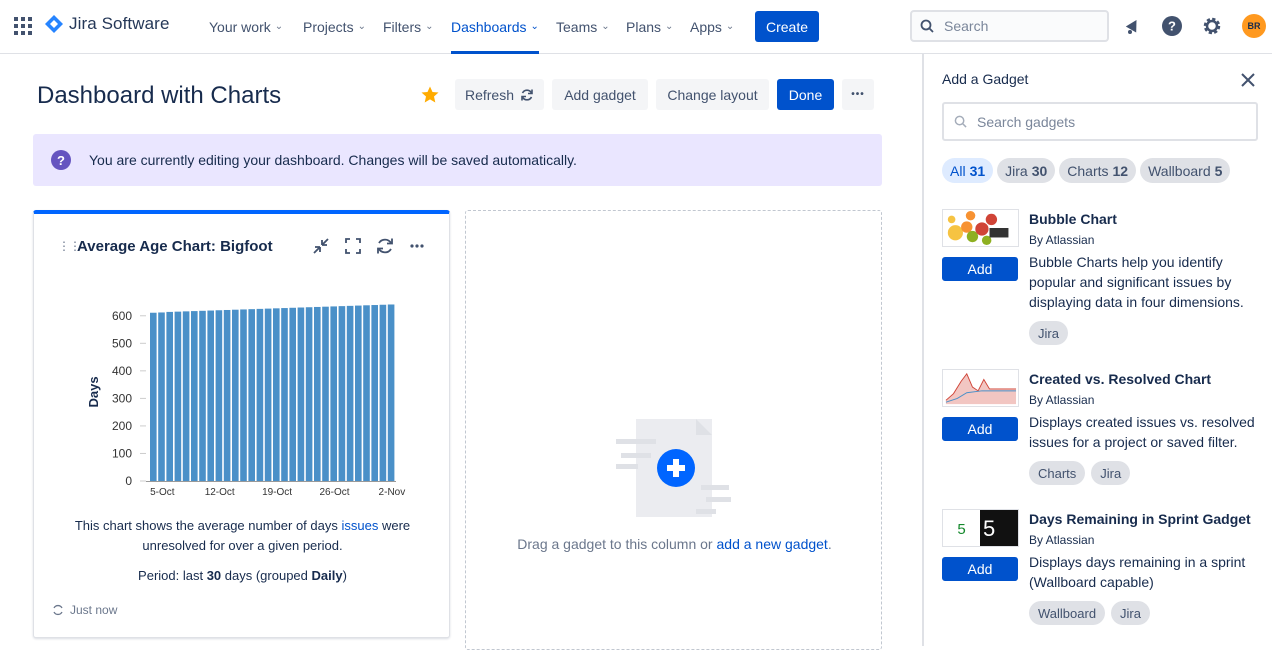 Image resolution: width=1272 pixels, height=650 pixels. What do you see at coordinates (1026, 170) in the screenshot?
I see `filter-jira: Jira 30` at bounding box center [1026, 170].